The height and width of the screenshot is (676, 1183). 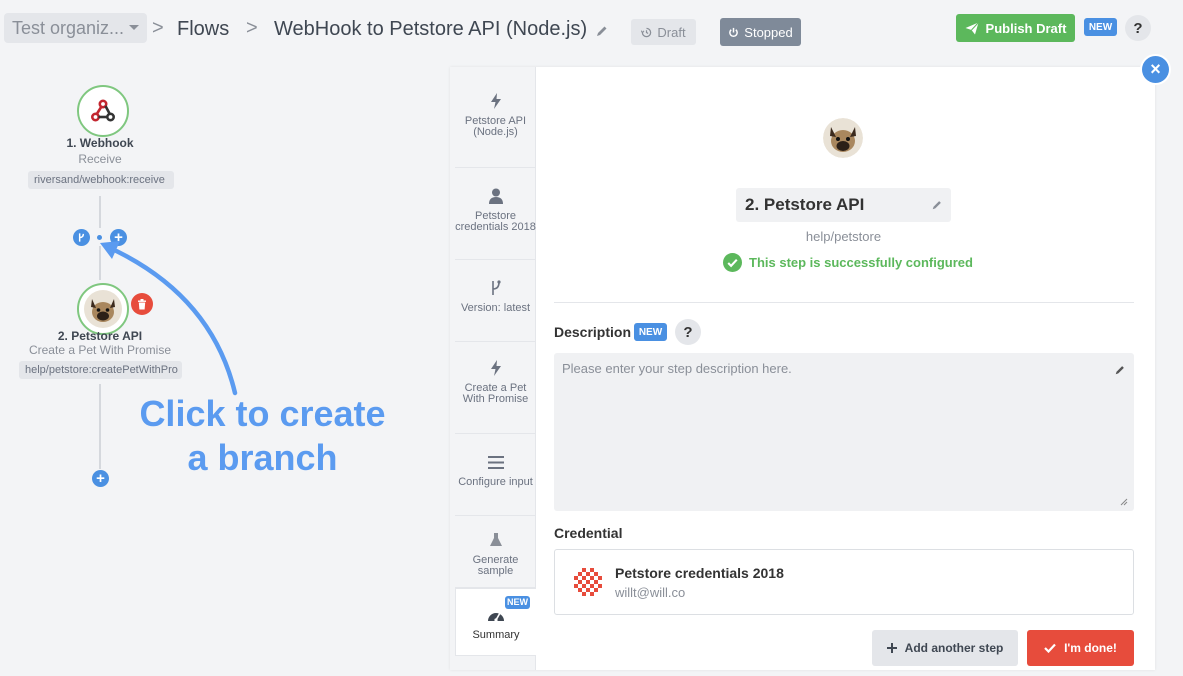 I want to click on edit-title-pencil-icon, so click(x=602, y=31).